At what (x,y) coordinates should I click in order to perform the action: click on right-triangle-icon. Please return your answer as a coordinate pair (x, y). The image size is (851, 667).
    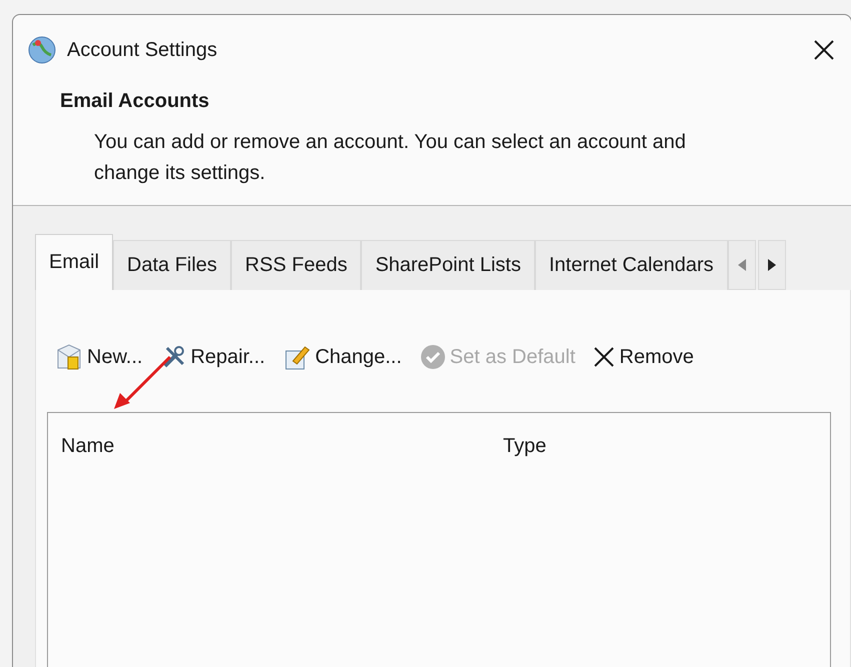
    Looking at the image, I should click on (772, 265).